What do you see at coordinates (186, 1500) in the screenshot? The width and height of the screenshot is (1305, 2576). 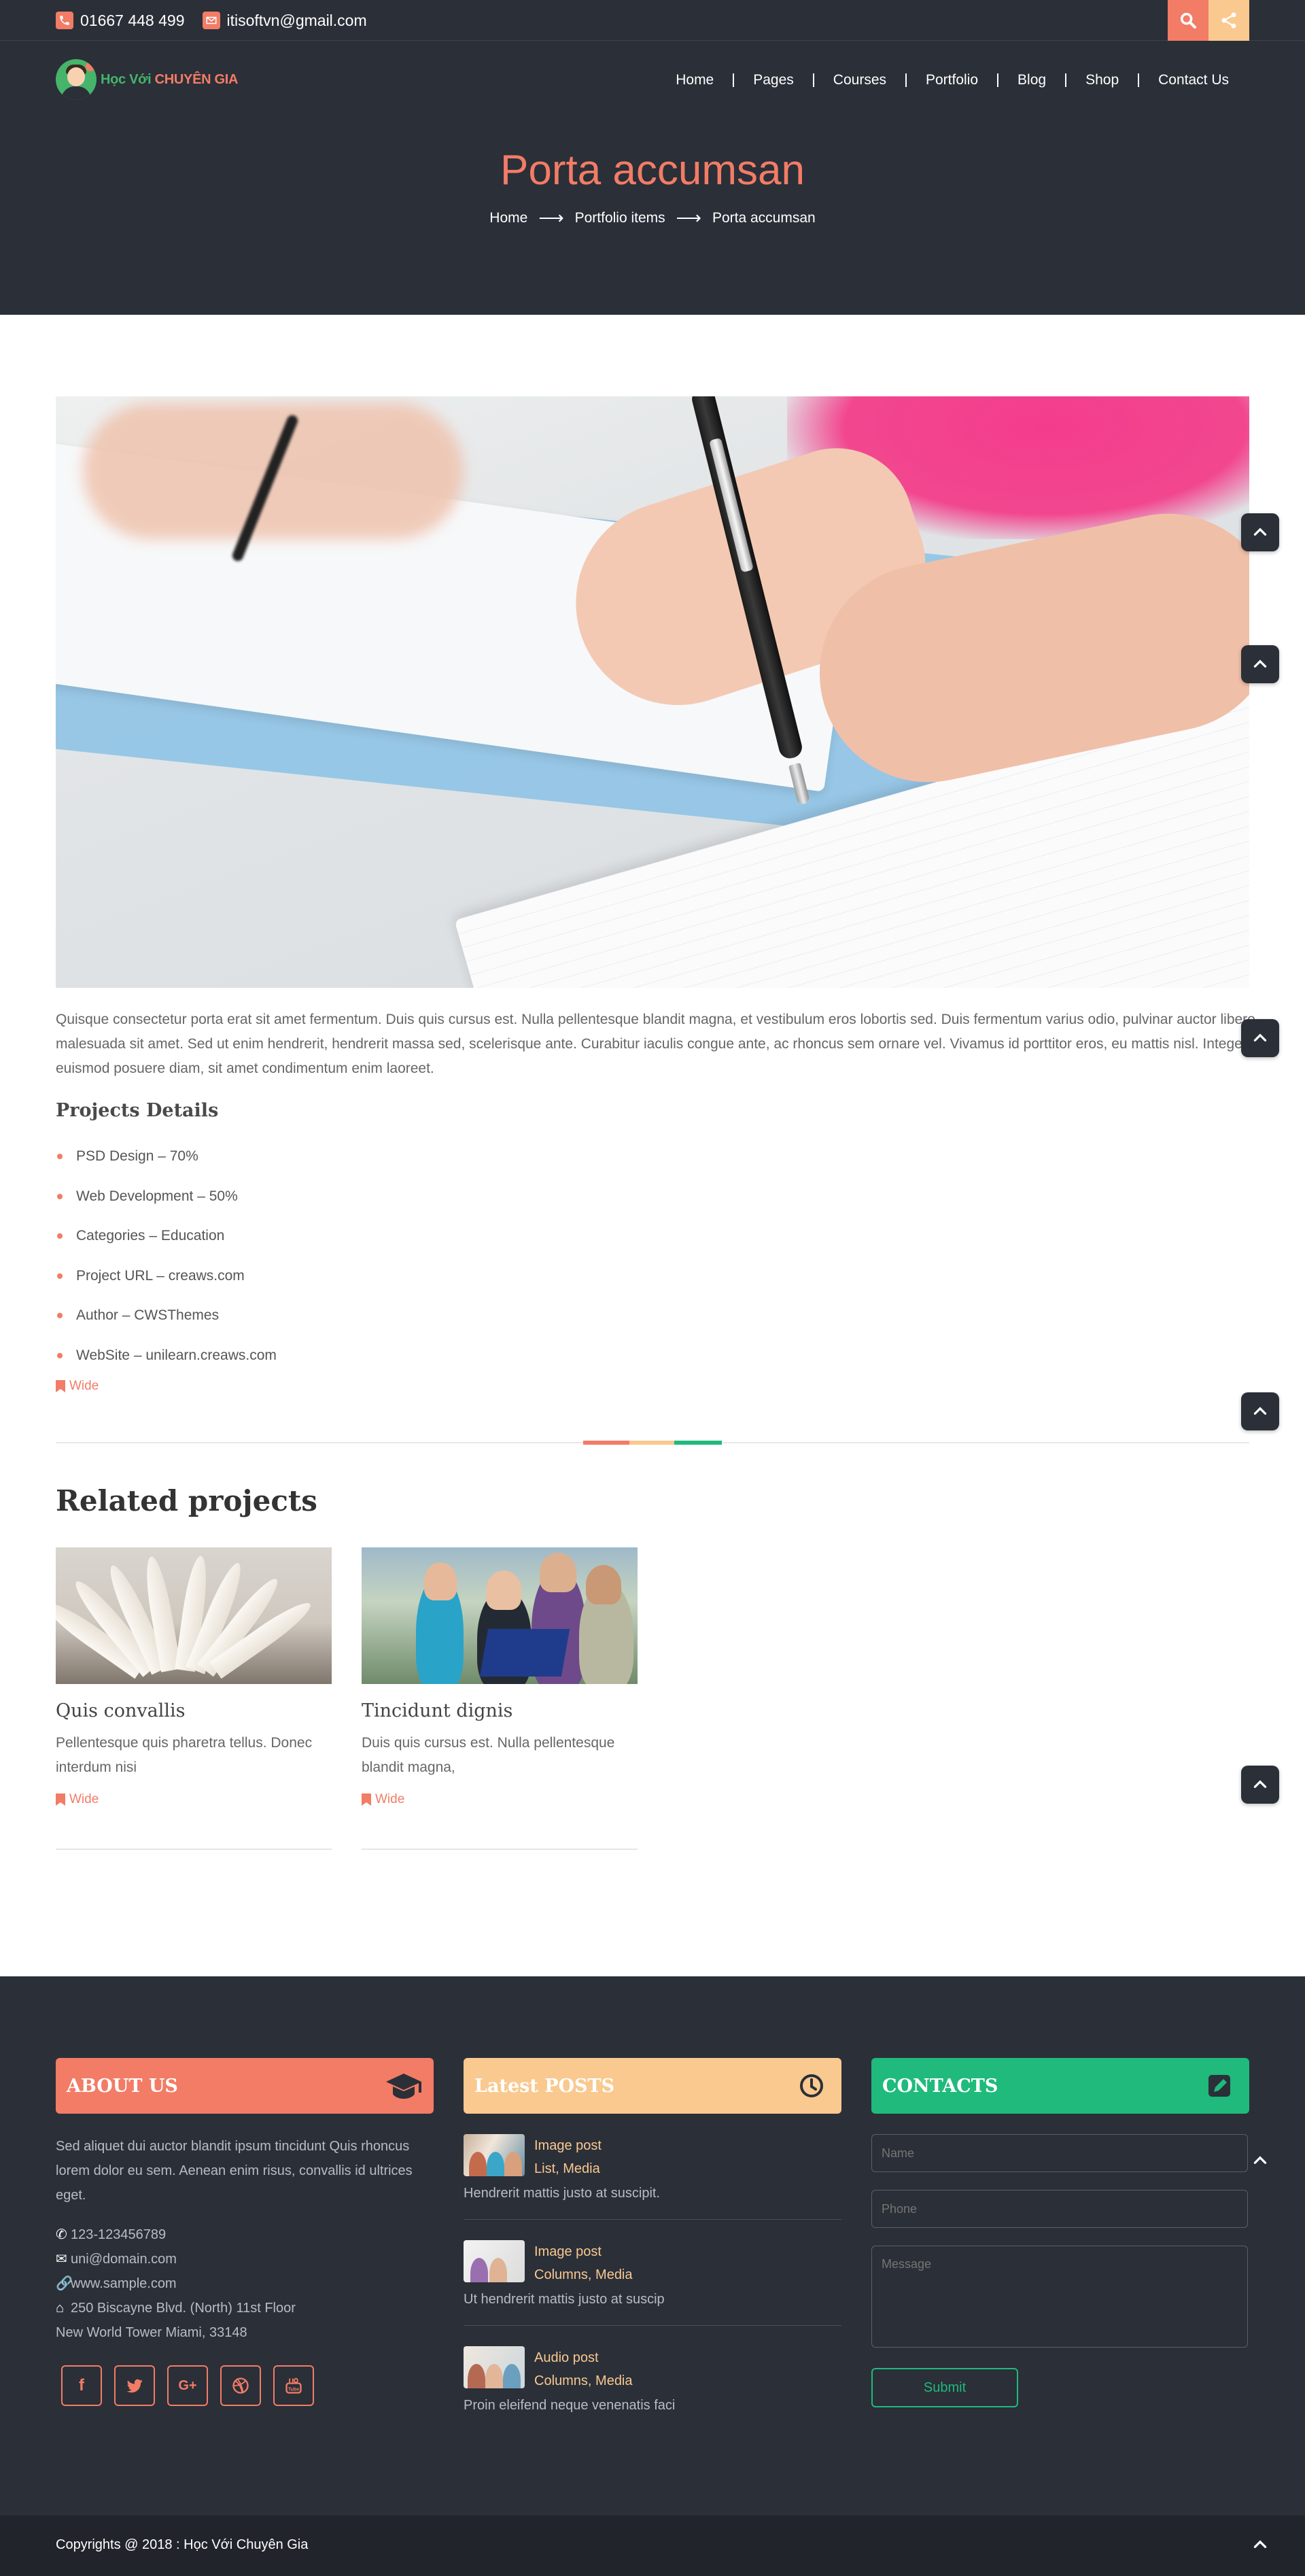 I see `related-projects-heading: Related projects` at bounding box center [186, 1500].